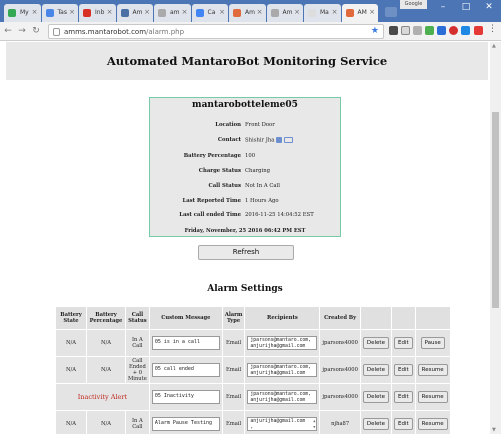 The image size is (501, 434). What do you see at coordinates (314, 424) in the screenshot?
I see `textarea-scroll-icon: ▲ ▼` at bounding box center [314, 424].